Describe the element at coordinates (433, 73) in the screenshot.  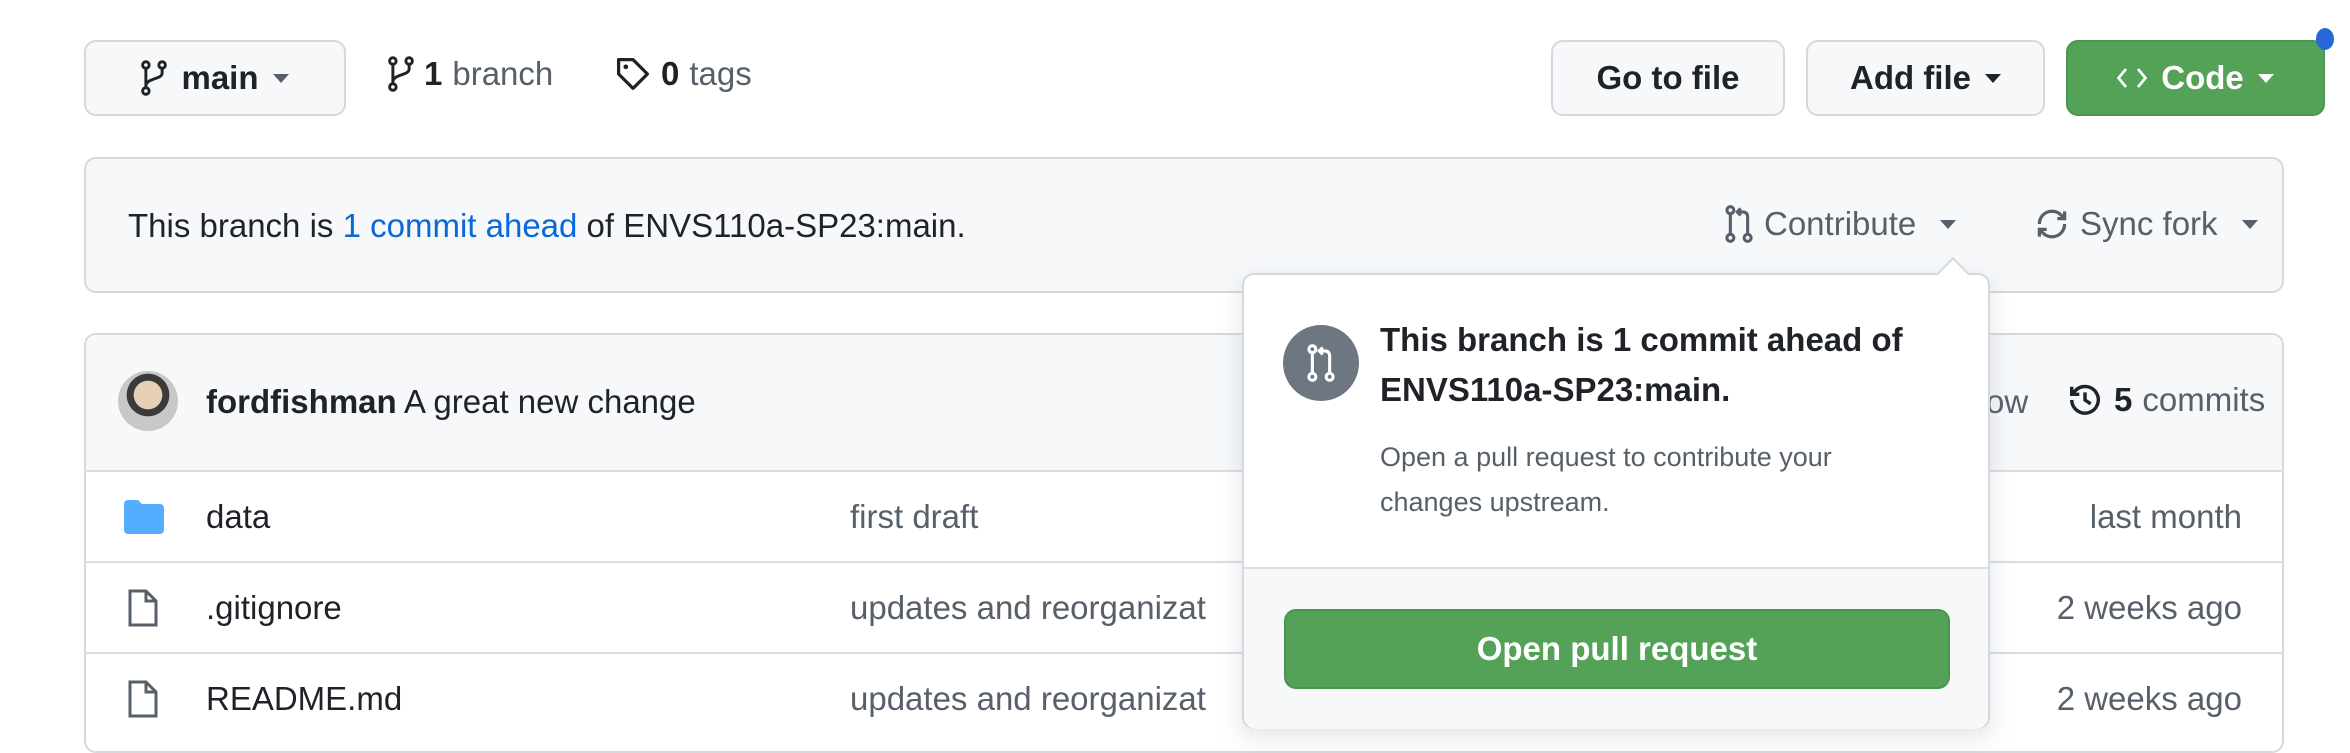
I see `branch-count: 1` at that location.